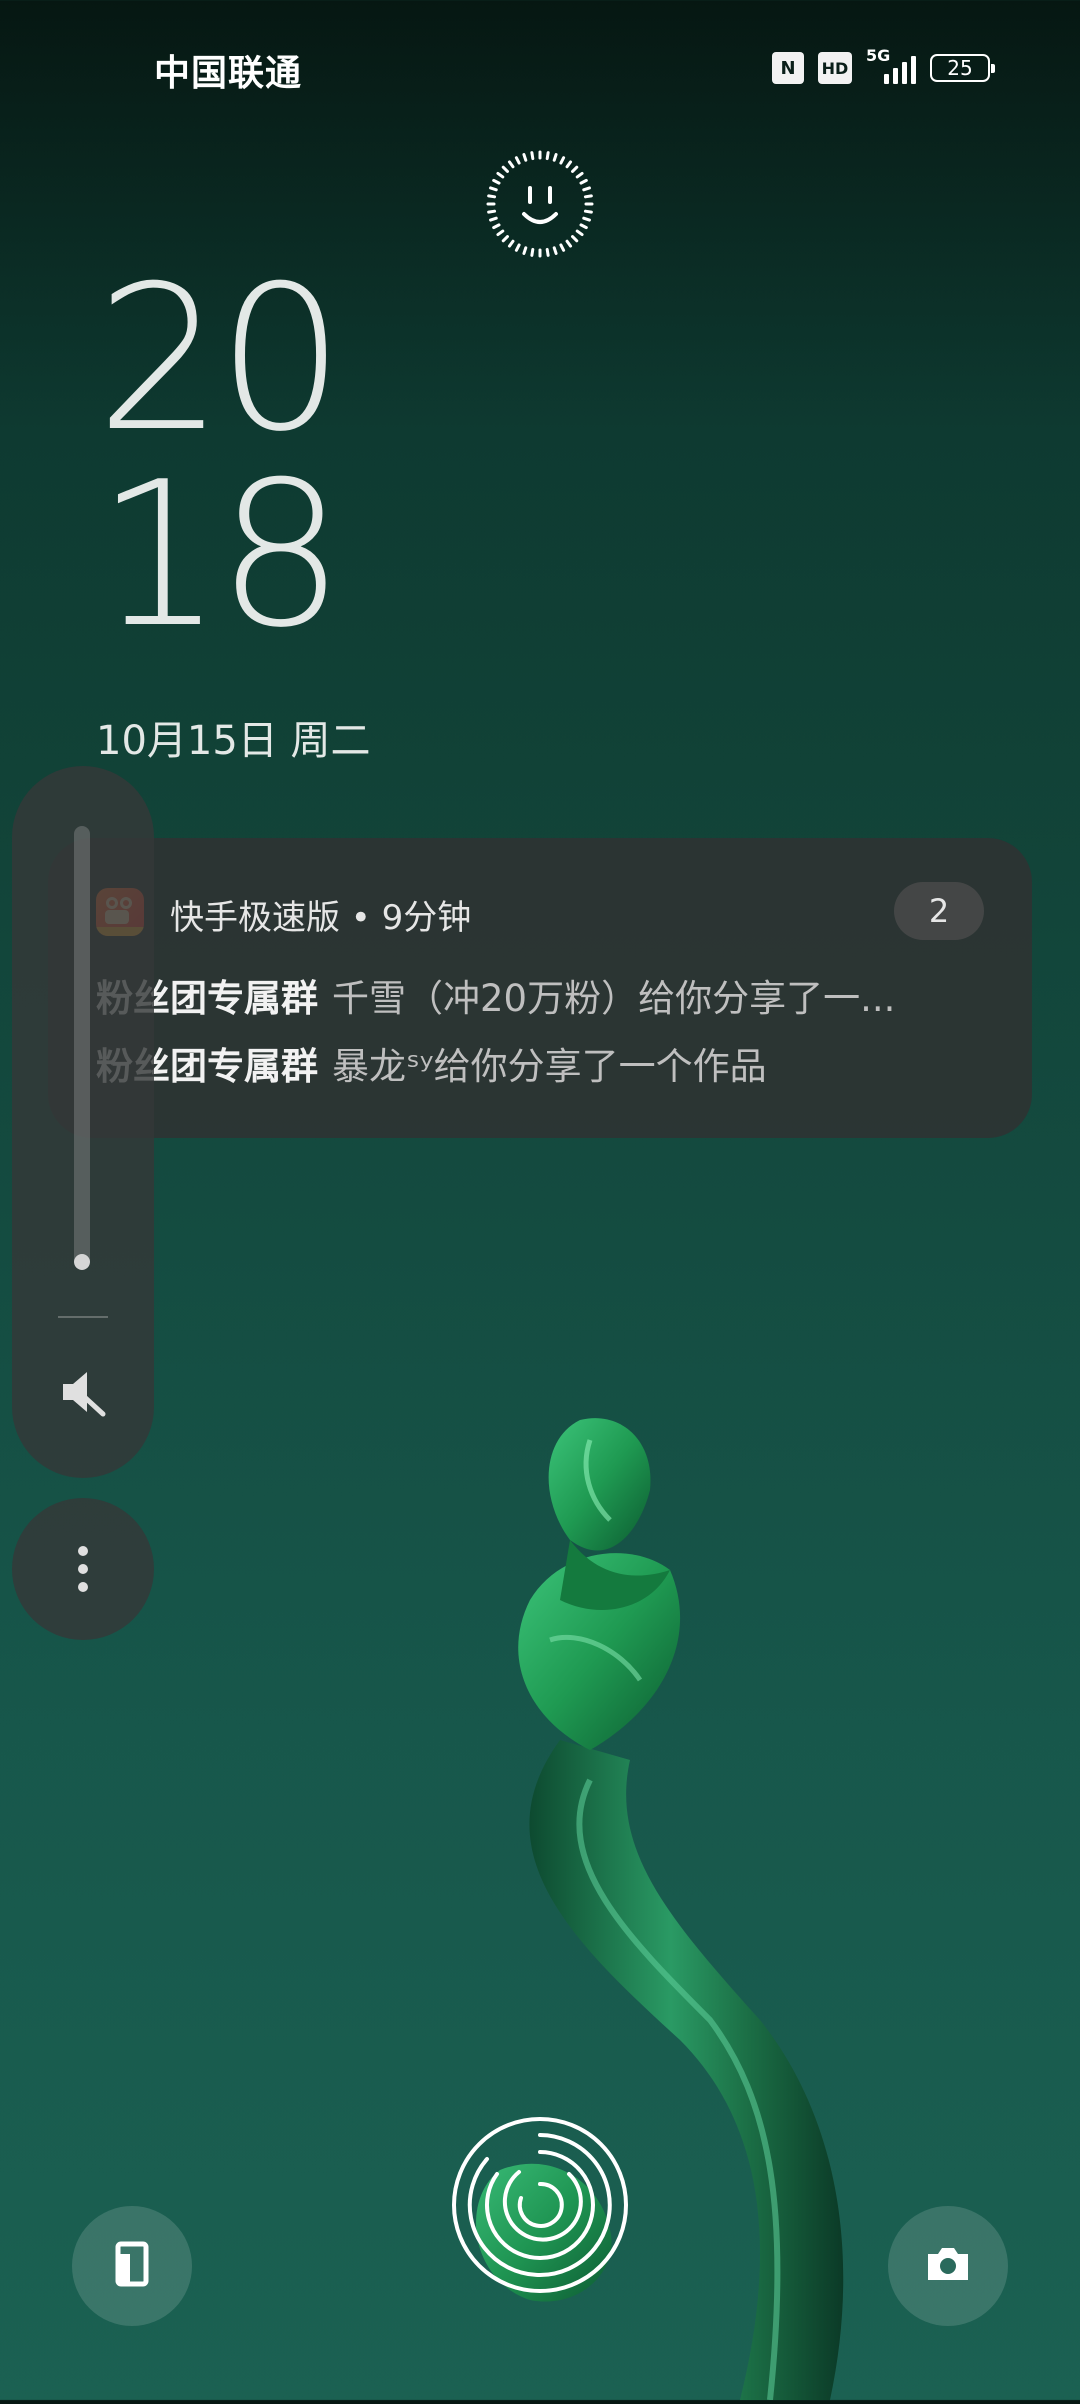 The image size is (1080, 2404). I want to click on volume-panel, so click(83, 1122).